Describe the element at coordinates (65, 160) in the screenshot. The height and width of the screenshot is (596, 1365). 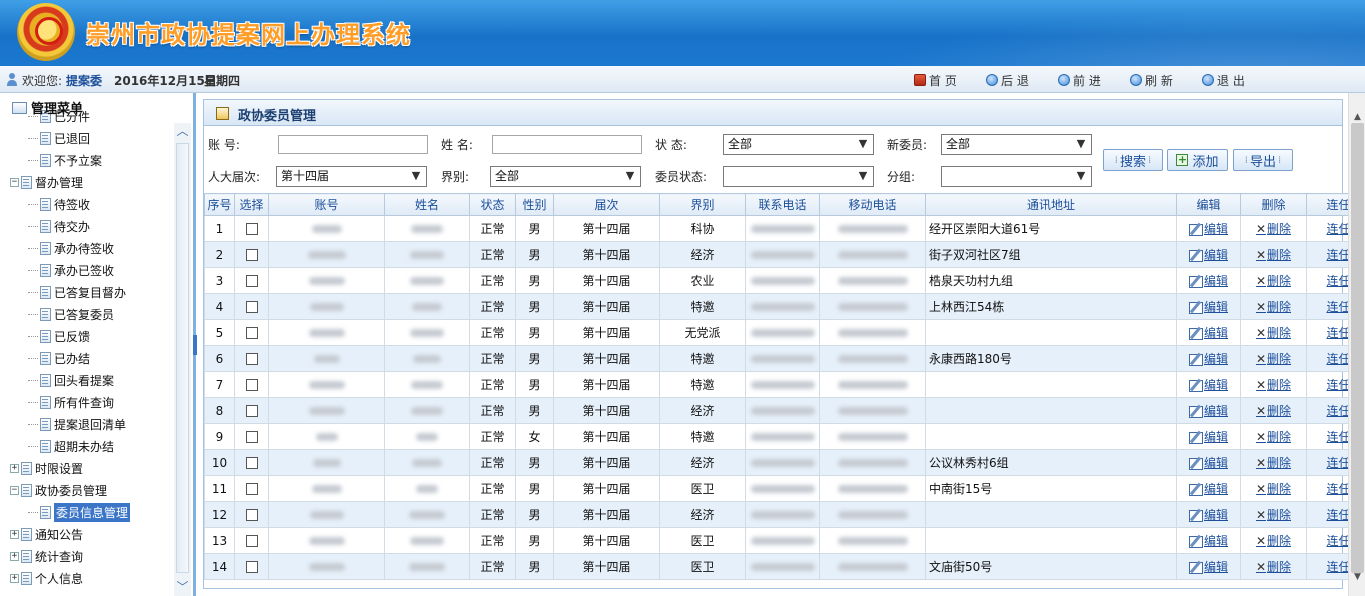
I see `sidebar-item: 不予立案` at that location.